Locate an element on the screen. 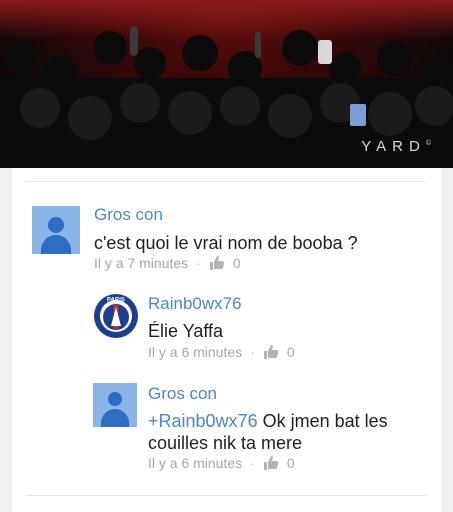 This screenshot has height=512, width=453. comment-text: c'est quoi le vrai nom de booba ? is located at coordinates (226, 243).